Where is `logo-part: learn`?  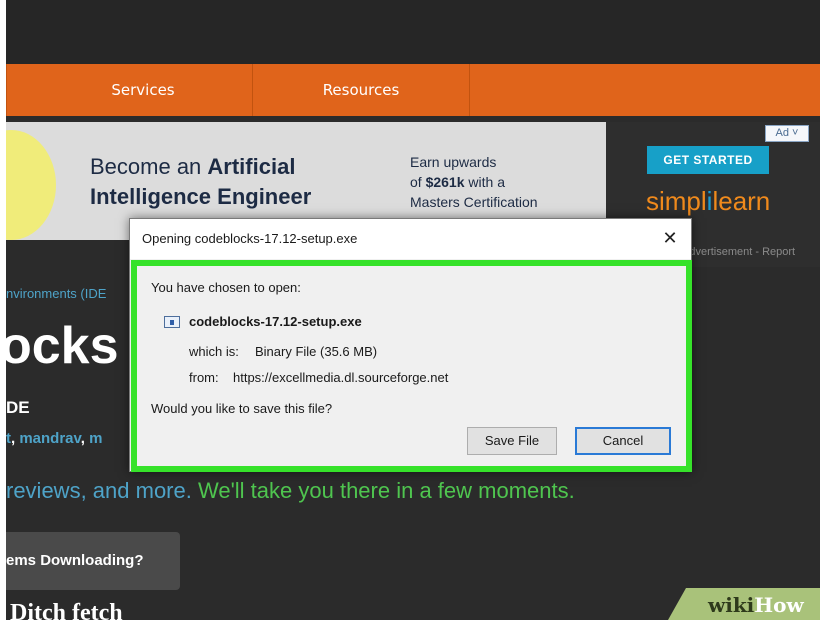
logo-part: learn is located at coordinates (741, 201).